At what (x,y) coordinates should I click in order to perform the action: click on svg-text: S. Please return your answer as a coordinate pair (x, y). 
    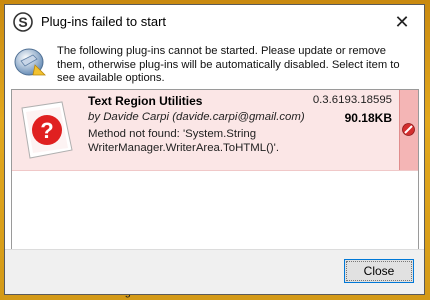
    Looking at the image, I should click on (22, 22).